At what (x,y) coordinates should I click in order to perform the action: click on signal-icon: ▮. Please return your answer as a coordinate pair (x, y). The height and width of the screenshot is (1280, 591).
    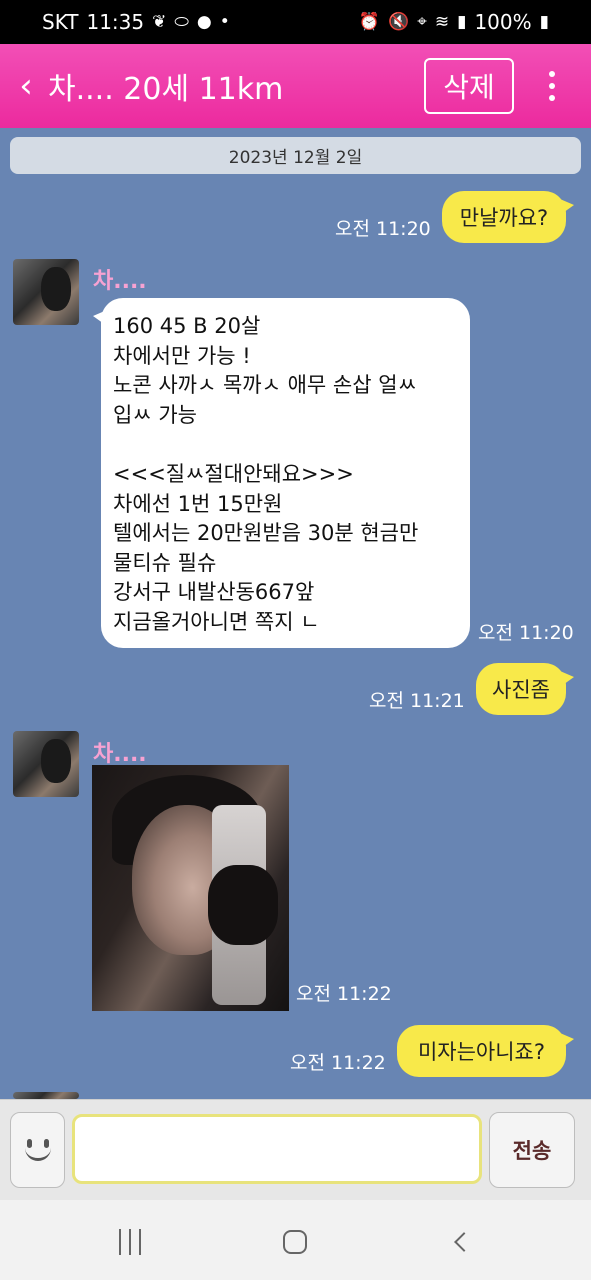
    Looking at the image, I should click on (462, 22).